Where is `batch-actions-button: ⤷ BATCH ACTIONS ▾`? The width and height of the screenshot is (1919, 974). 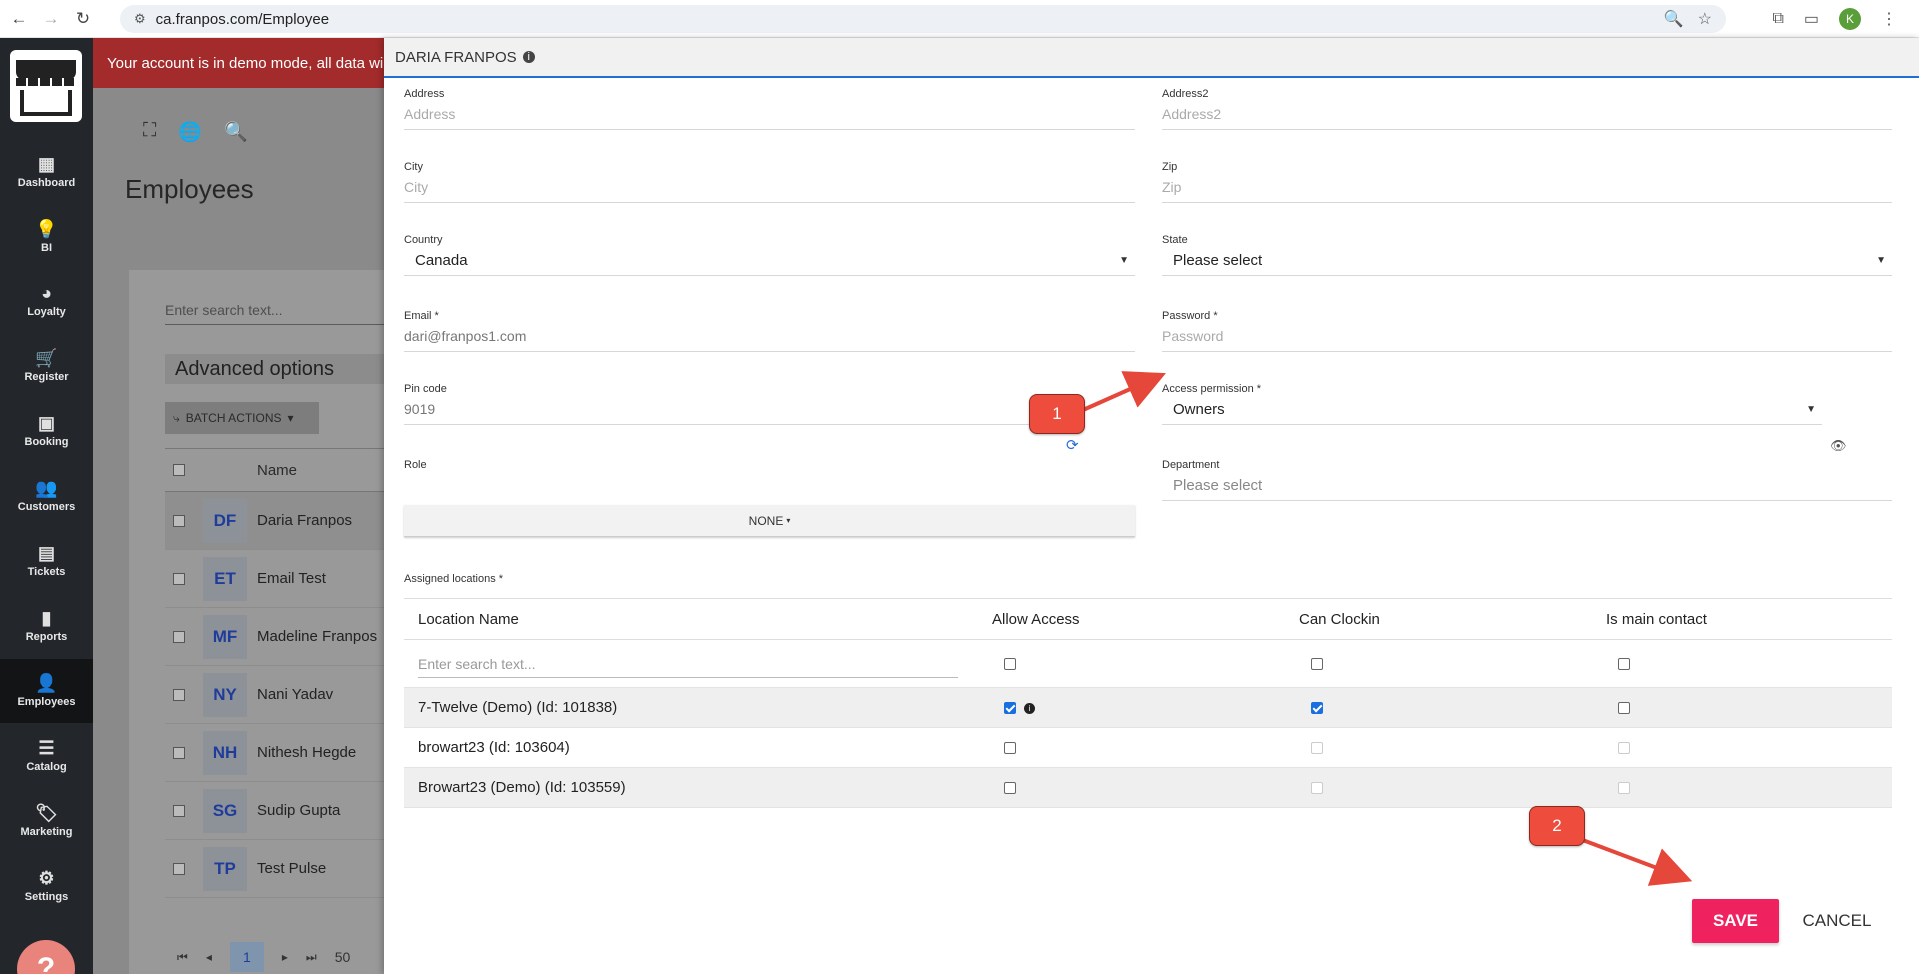 batch-actions-button: ⤷ BATCH ACTIONS ▾ is located at coordinates (242, 418).